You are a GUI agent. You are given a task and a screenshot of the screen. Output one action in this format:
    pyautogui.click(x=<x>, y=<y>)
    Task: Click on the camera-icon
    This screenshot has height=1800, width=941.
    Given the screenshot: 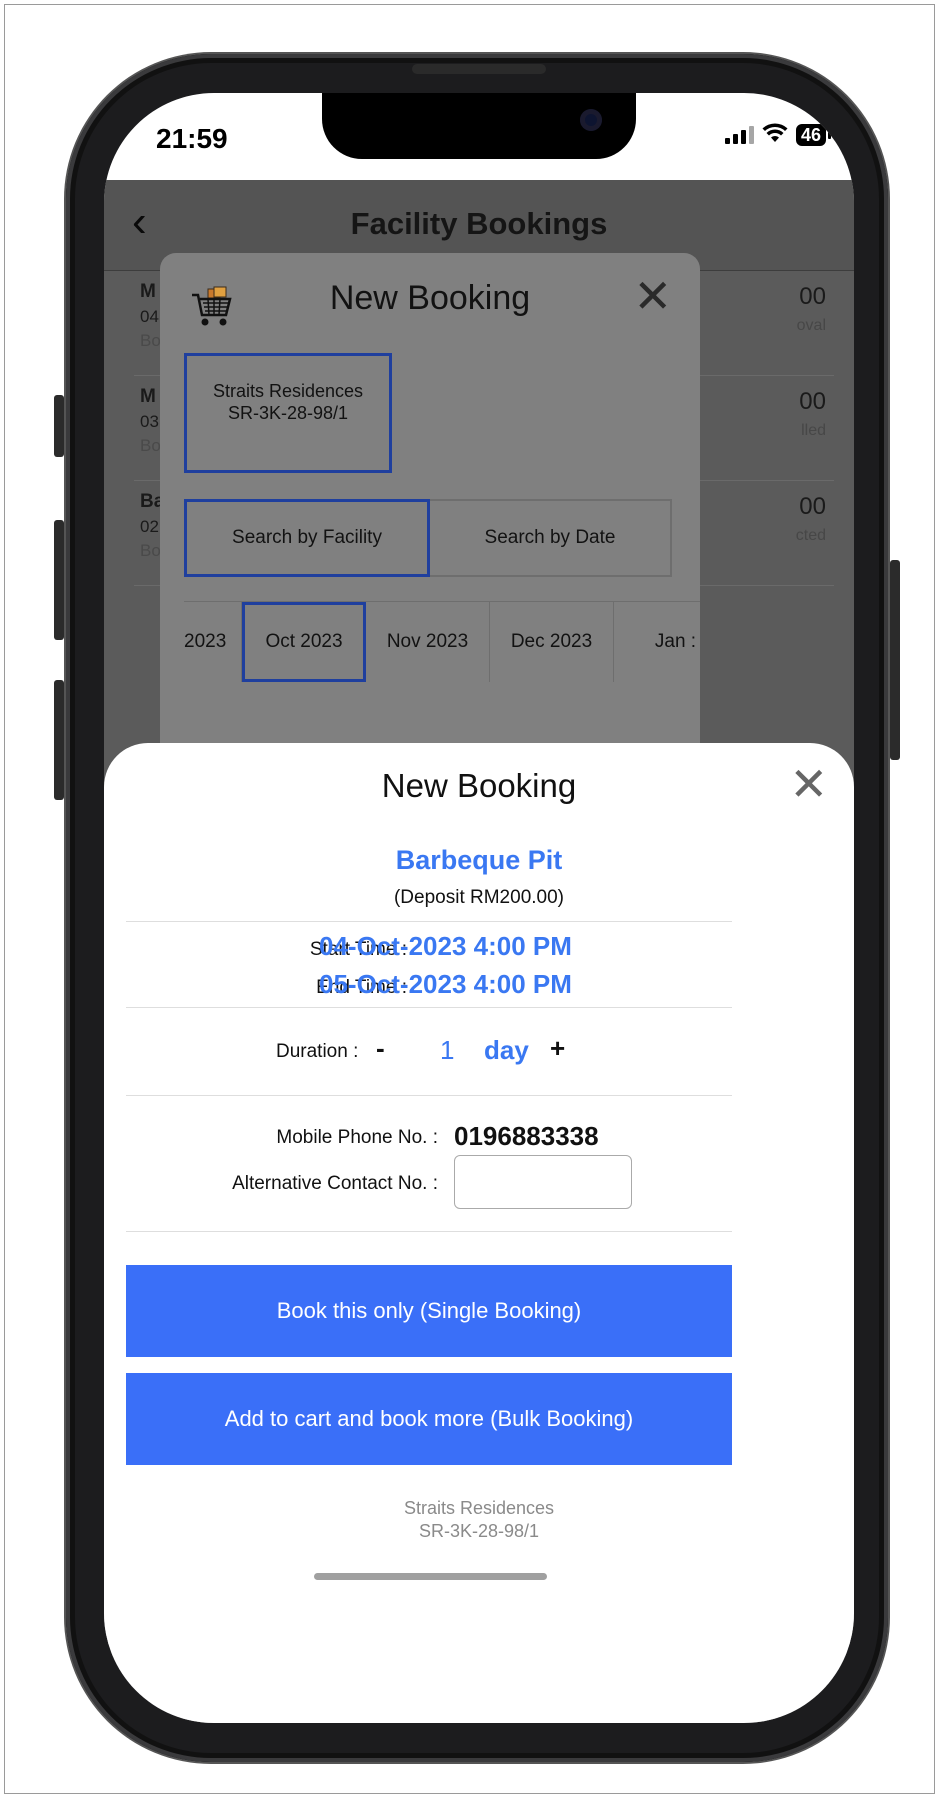 What is the action you would take?
    pyautogui.click(x=591, y=120)
    